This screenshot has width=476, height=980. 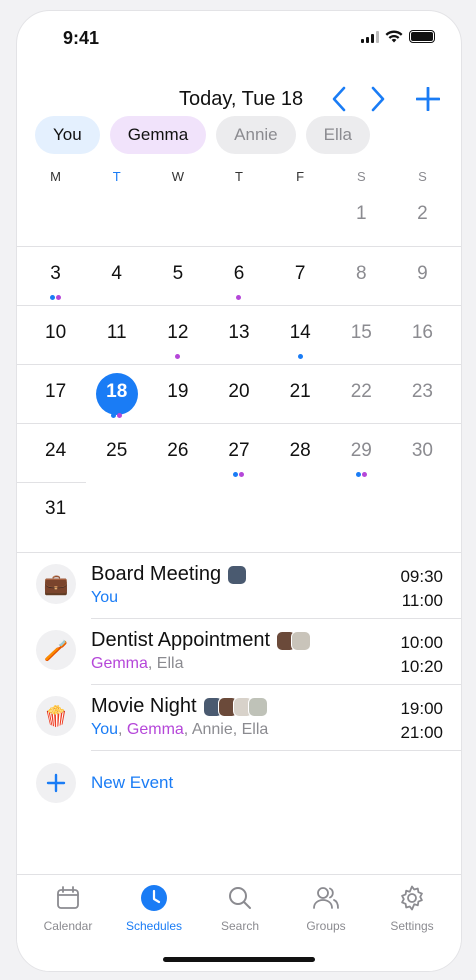 What do you see at coordinates (326, 926) in the screenshot?
I see `tab-label: Groups` at bounding box center [326, 926].